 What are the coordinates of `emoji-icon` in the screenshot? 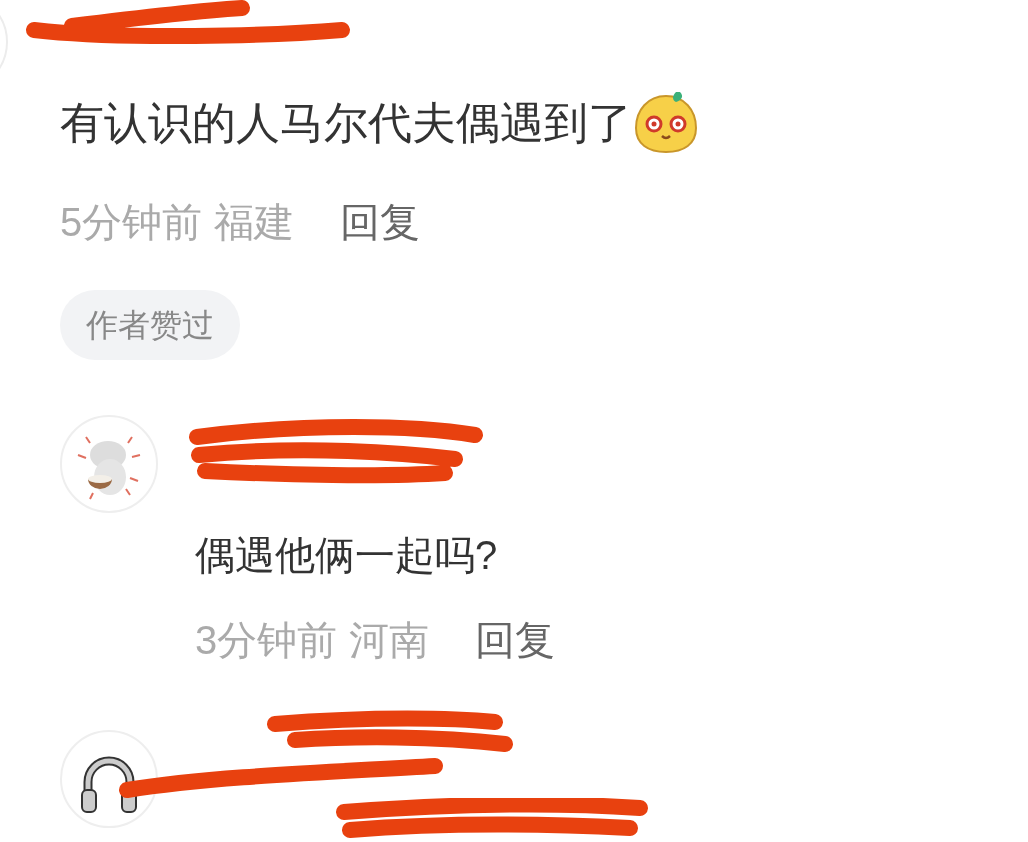 It's located at (666, 123).